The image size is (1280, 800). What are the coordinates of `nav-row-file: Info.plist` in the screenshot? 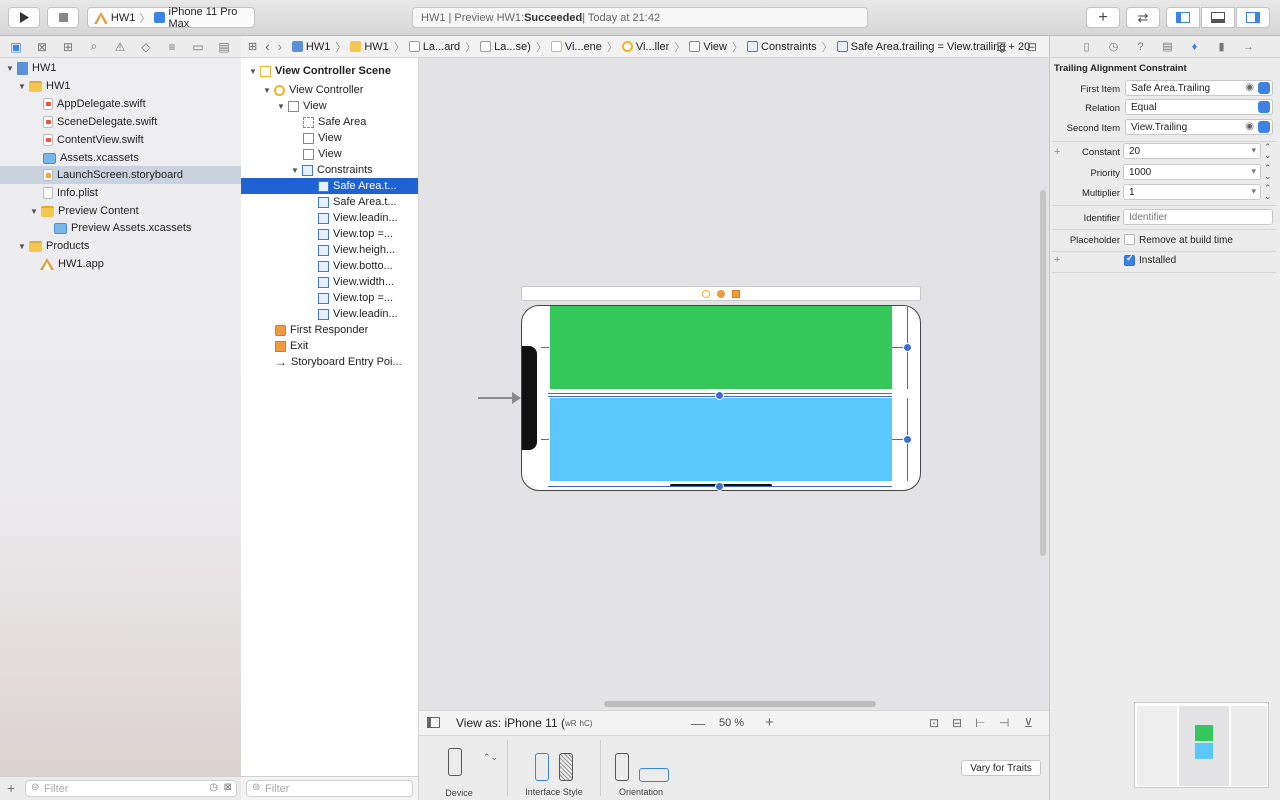 It's located at (120, 193).